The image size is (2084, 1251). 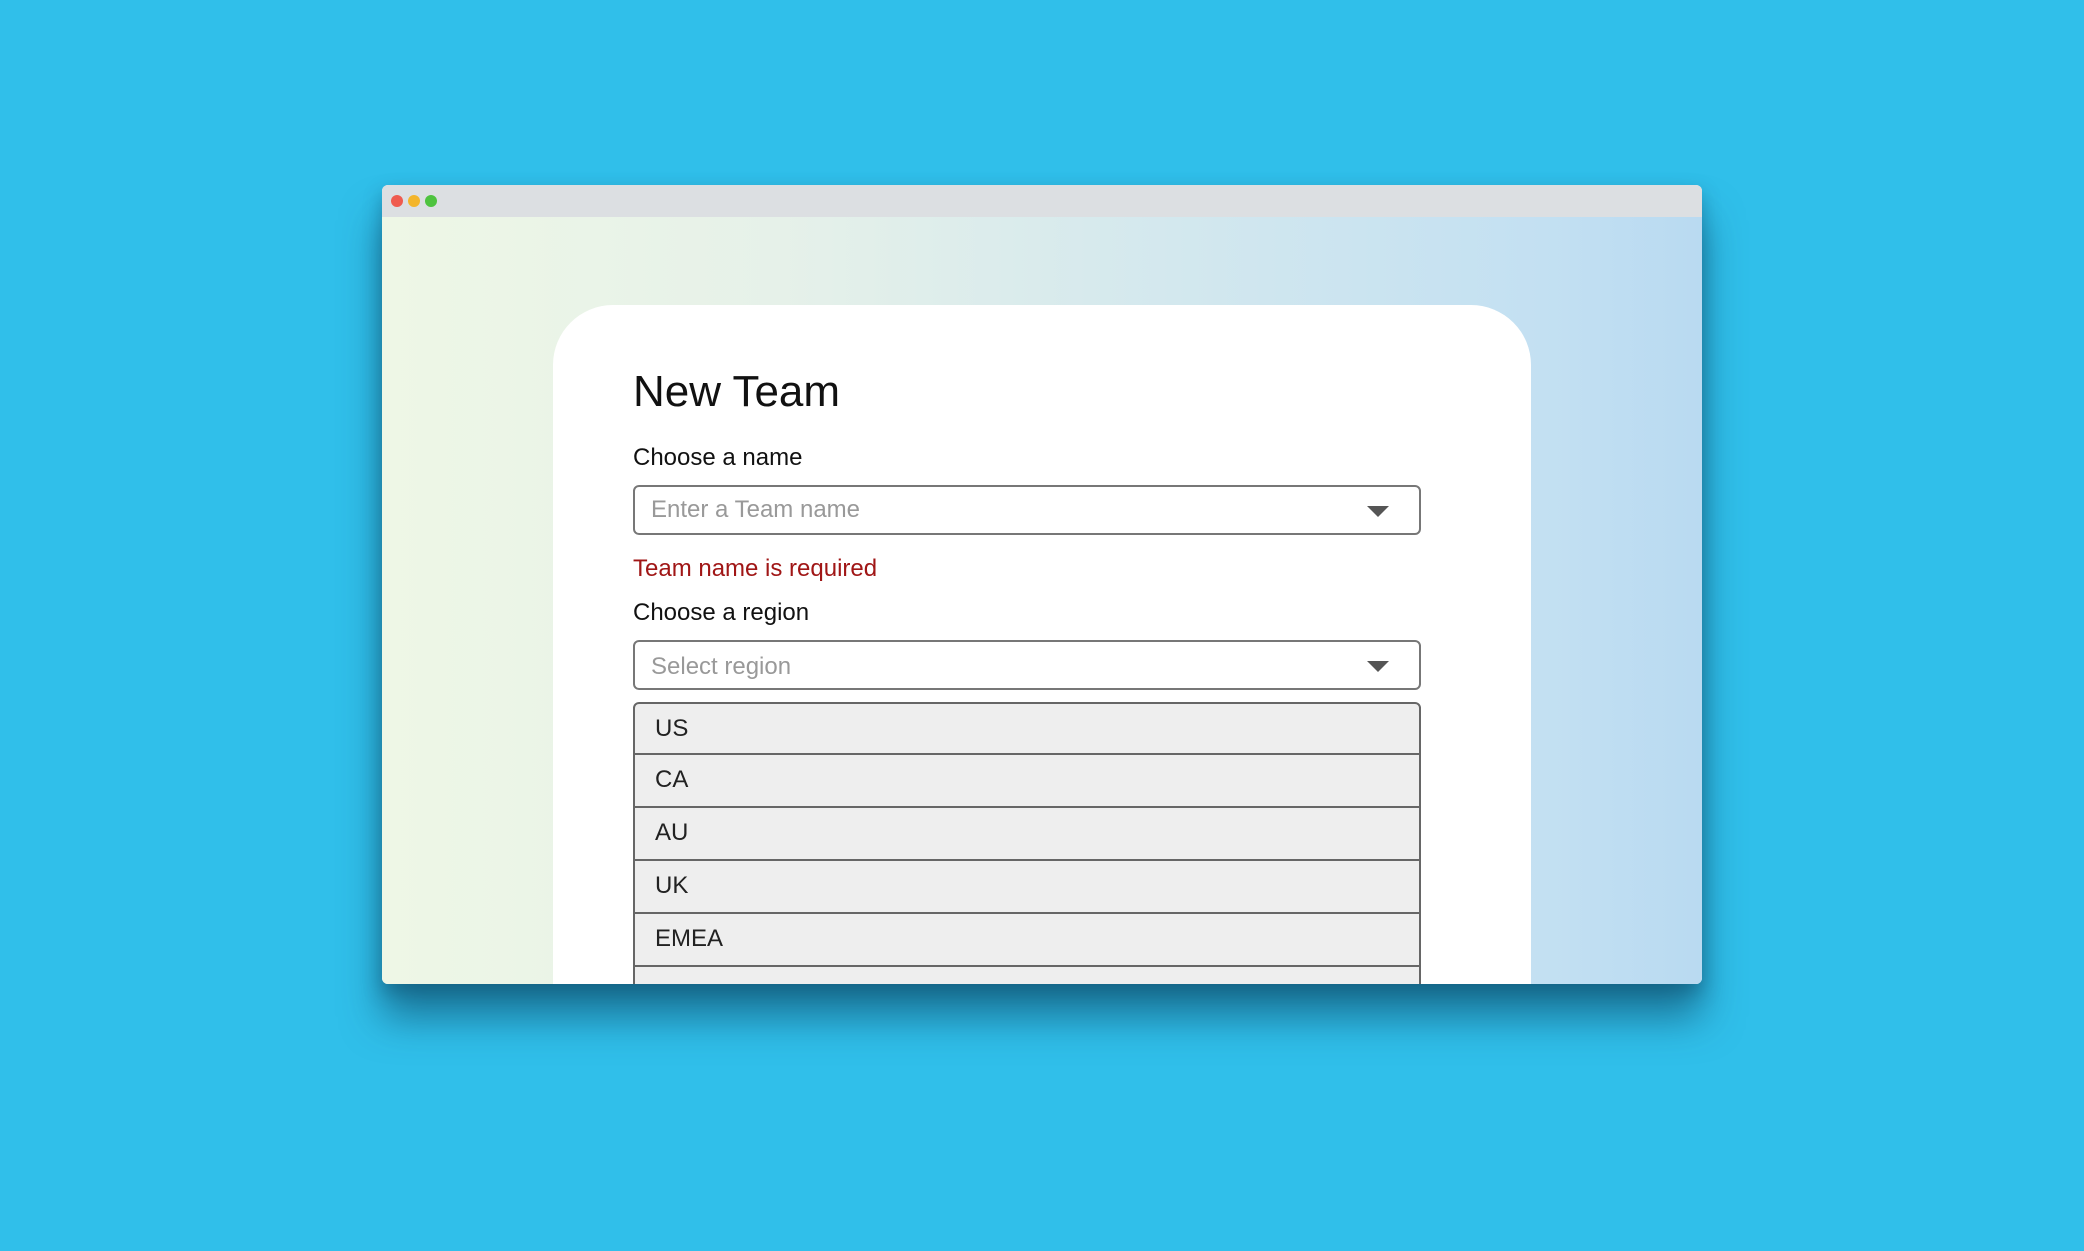 What do you see at coordinates (414, 201) in the screenshot?
I see `minimize-icon` at bounding box center [414, 201].